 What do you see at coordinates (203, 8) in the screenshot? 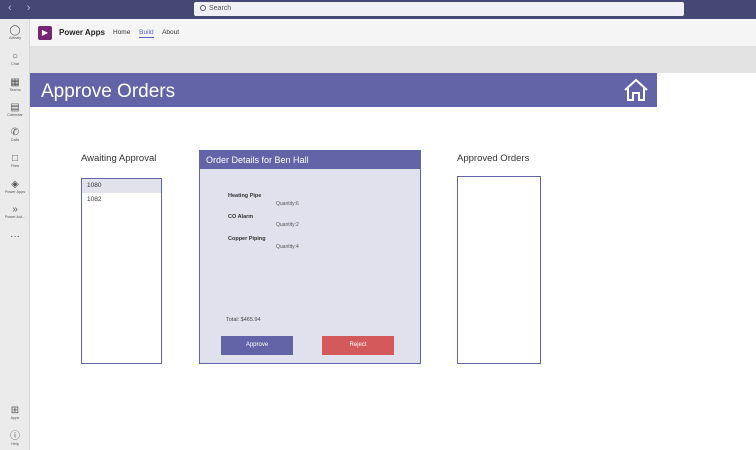
I see `search-icon` at bounding box center [203, 8].